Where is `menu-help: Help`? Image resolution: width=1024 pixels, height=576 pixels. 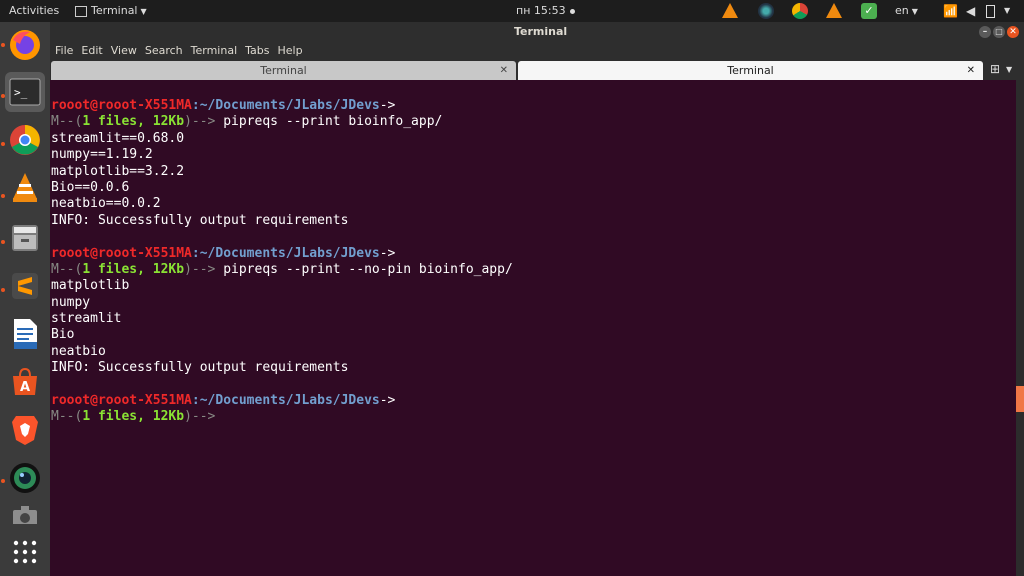
menu-help: Help is located at coordinates (290, 51).